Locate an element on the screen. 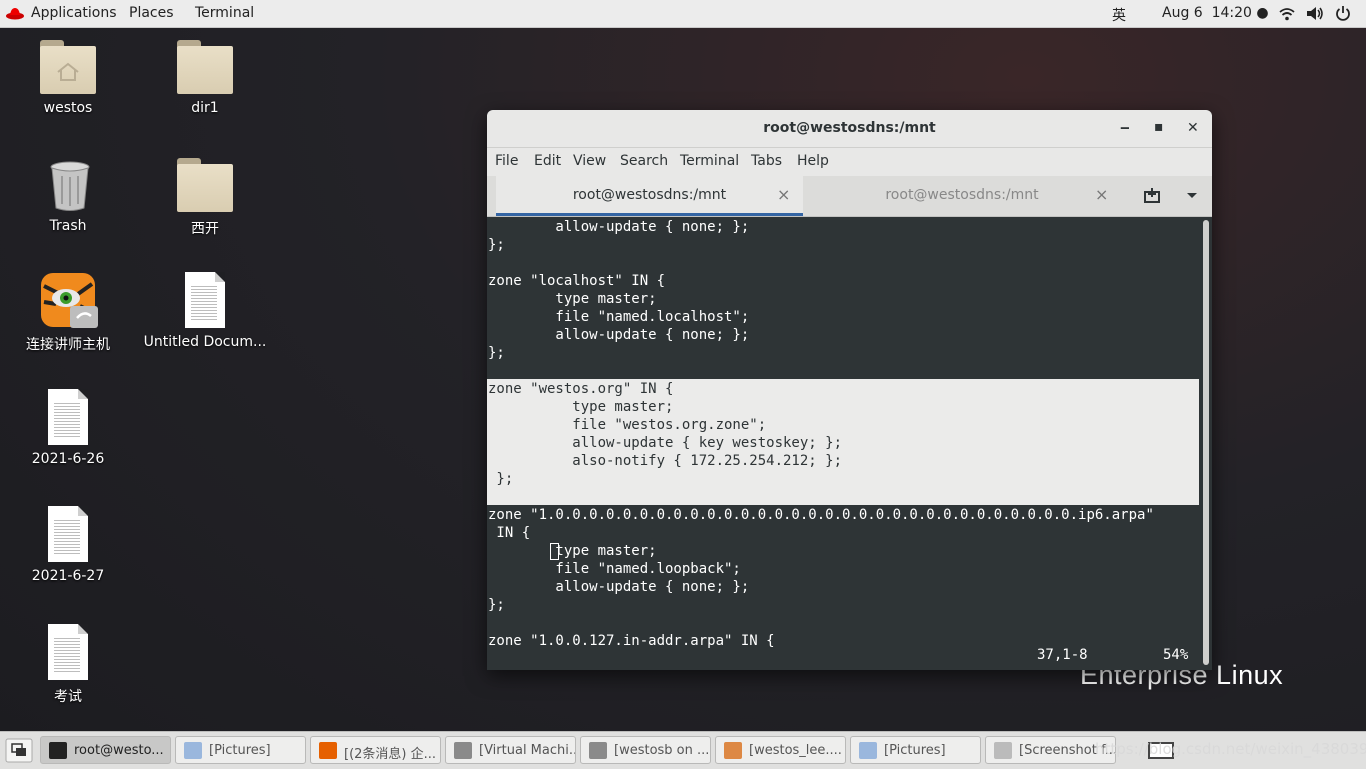 Image resolution: width=1366 pixels, height=769 pixels. scrollbar is located at coordinates (1206, 442).